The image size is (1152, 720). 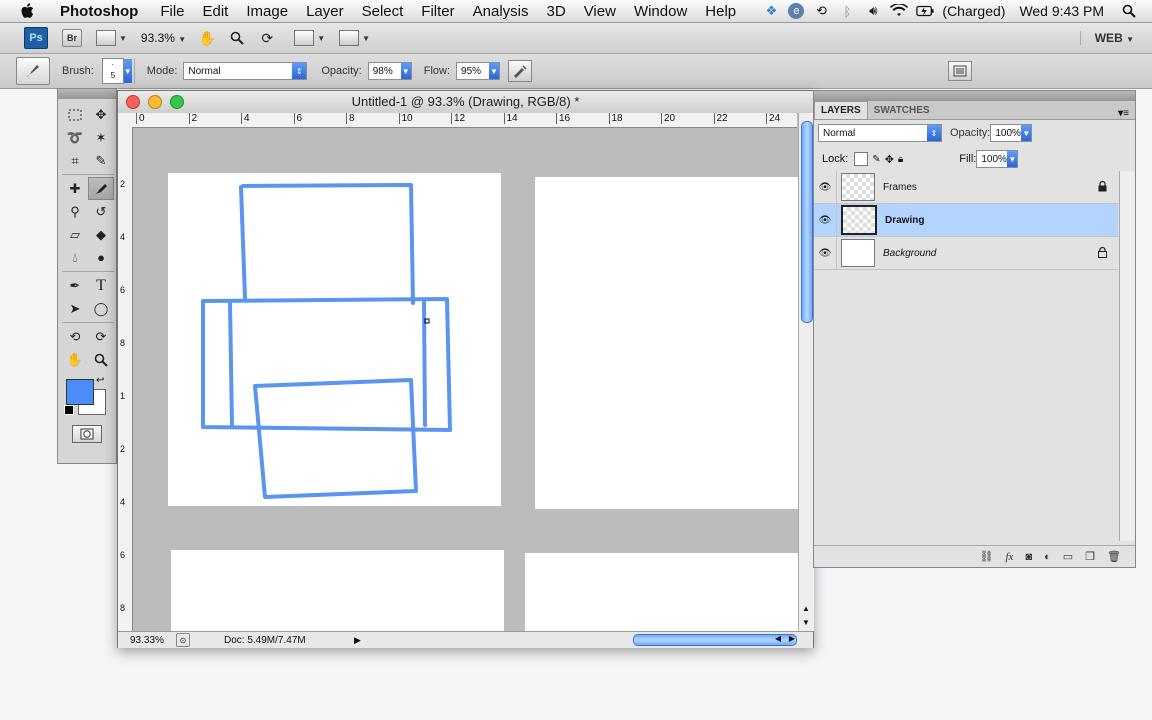 What do you see at coordinates (807, 222) in the screenshot?
I see `vertical-scroll-thumb` at bounding box center [807, 222].